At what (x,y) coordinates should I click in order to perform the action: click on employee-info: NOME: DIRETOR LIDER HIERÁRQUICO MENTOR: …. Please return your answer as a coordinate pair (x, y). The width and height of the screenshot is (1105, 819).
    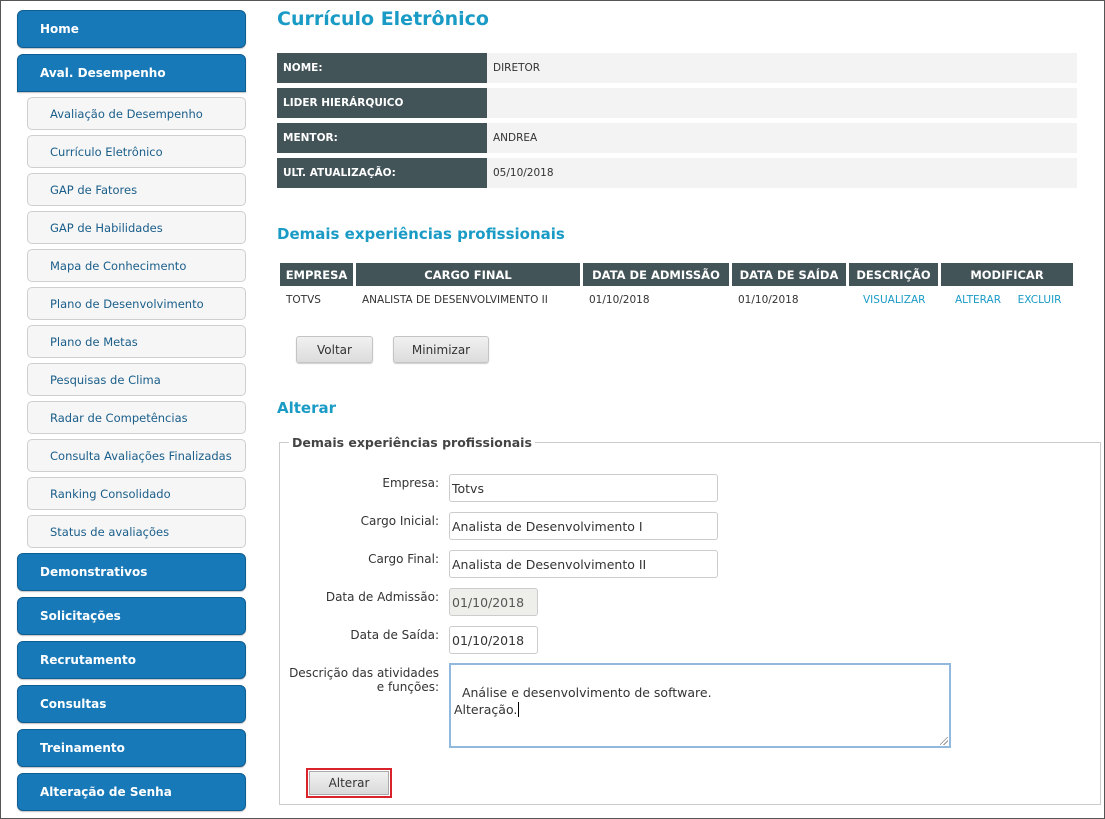
    Looking at the image, I should click on (677, 123).